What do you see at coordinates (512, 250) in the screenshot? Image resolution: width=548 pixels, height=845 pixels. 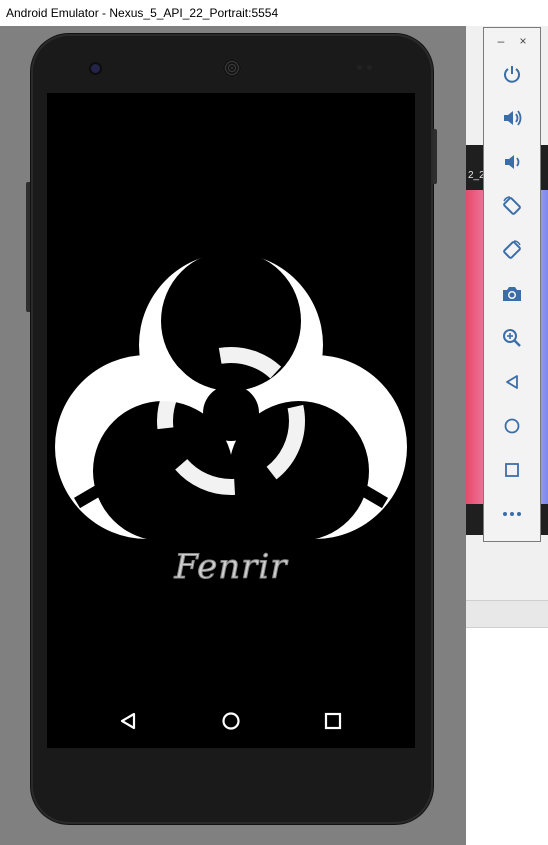 I see `rotate-right-icon` at bounding box center [512, 250].